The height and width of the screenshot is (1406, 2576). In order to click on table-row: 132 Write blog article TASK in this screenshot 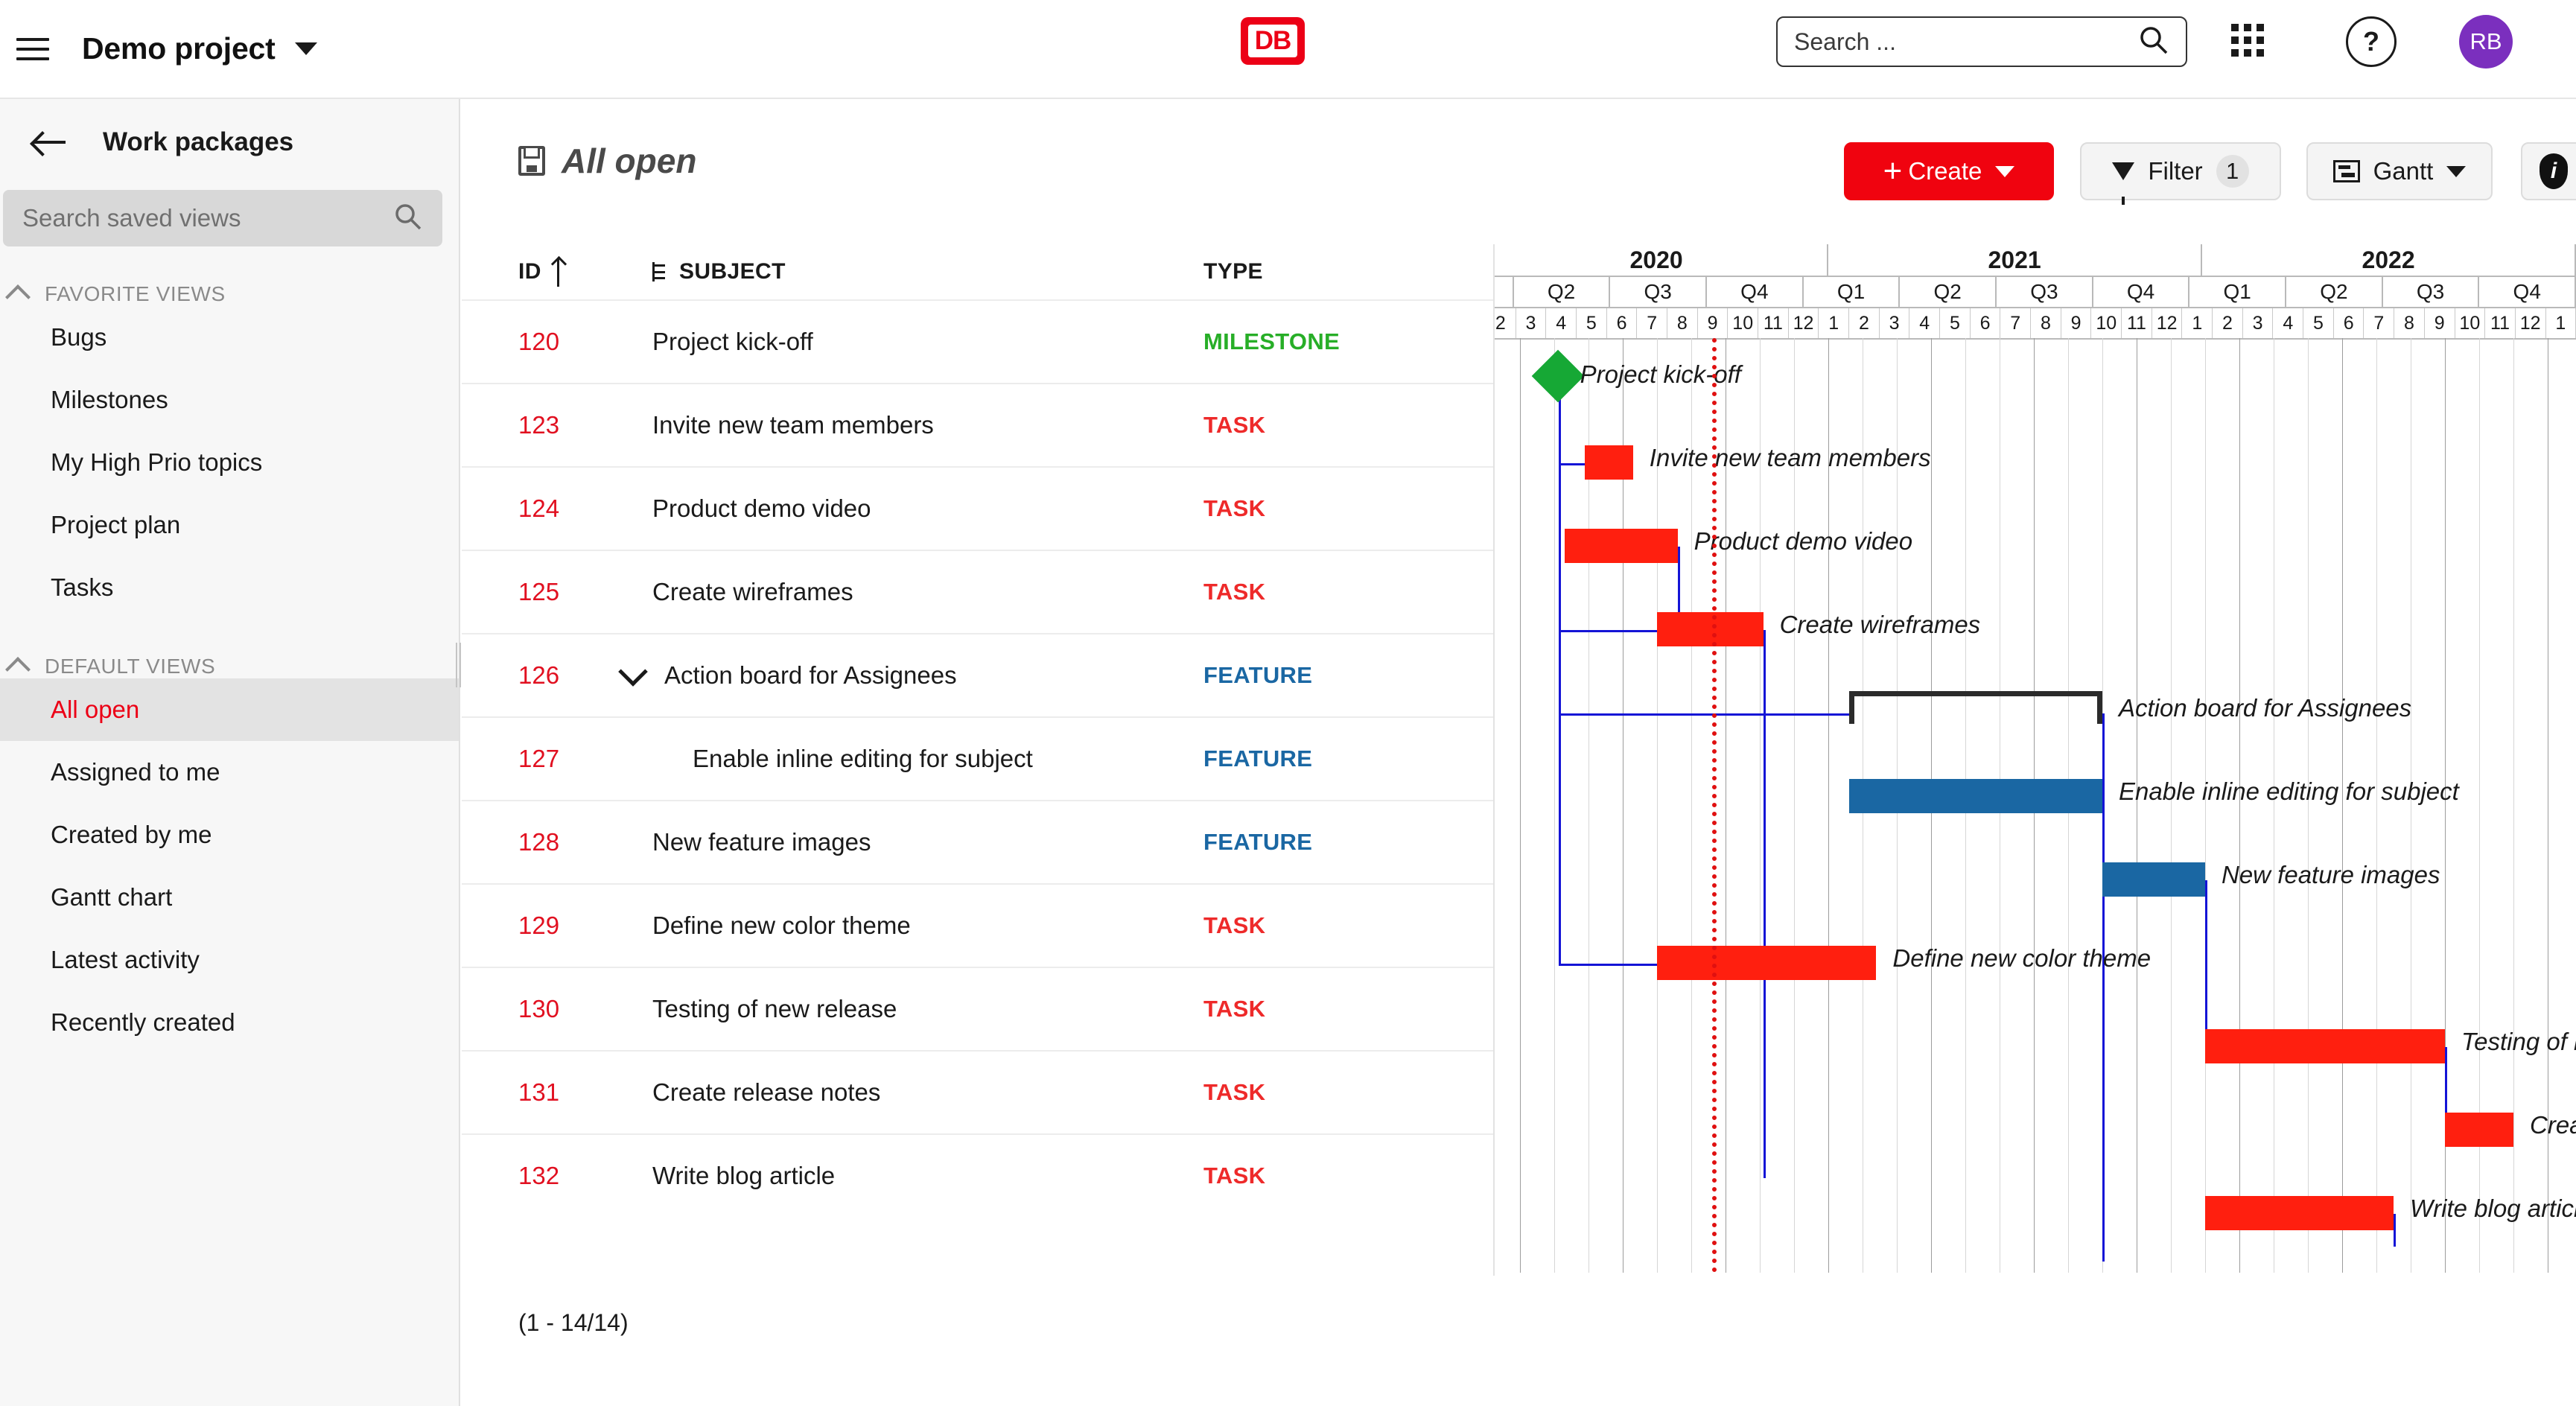, I will do `click(977, 1175)`.